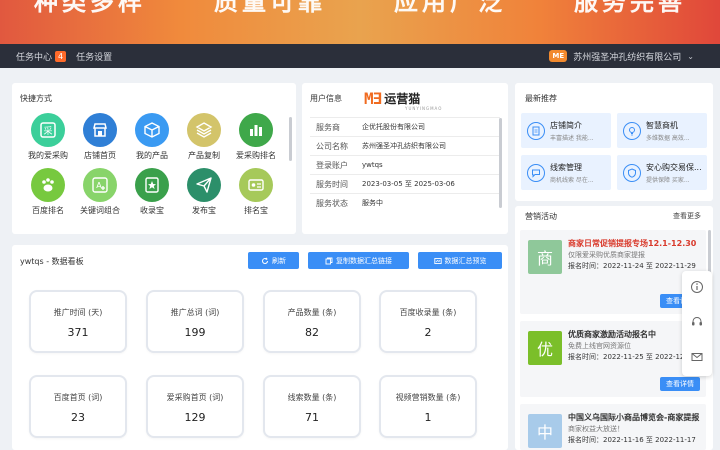 Image resolution: width=720 pixels, height=450 pixels. Describe the element at coordinates (632, 243) in the screenshot. I see `activity-title: 商家日常促销提报专场12.1-12.30` at that location.